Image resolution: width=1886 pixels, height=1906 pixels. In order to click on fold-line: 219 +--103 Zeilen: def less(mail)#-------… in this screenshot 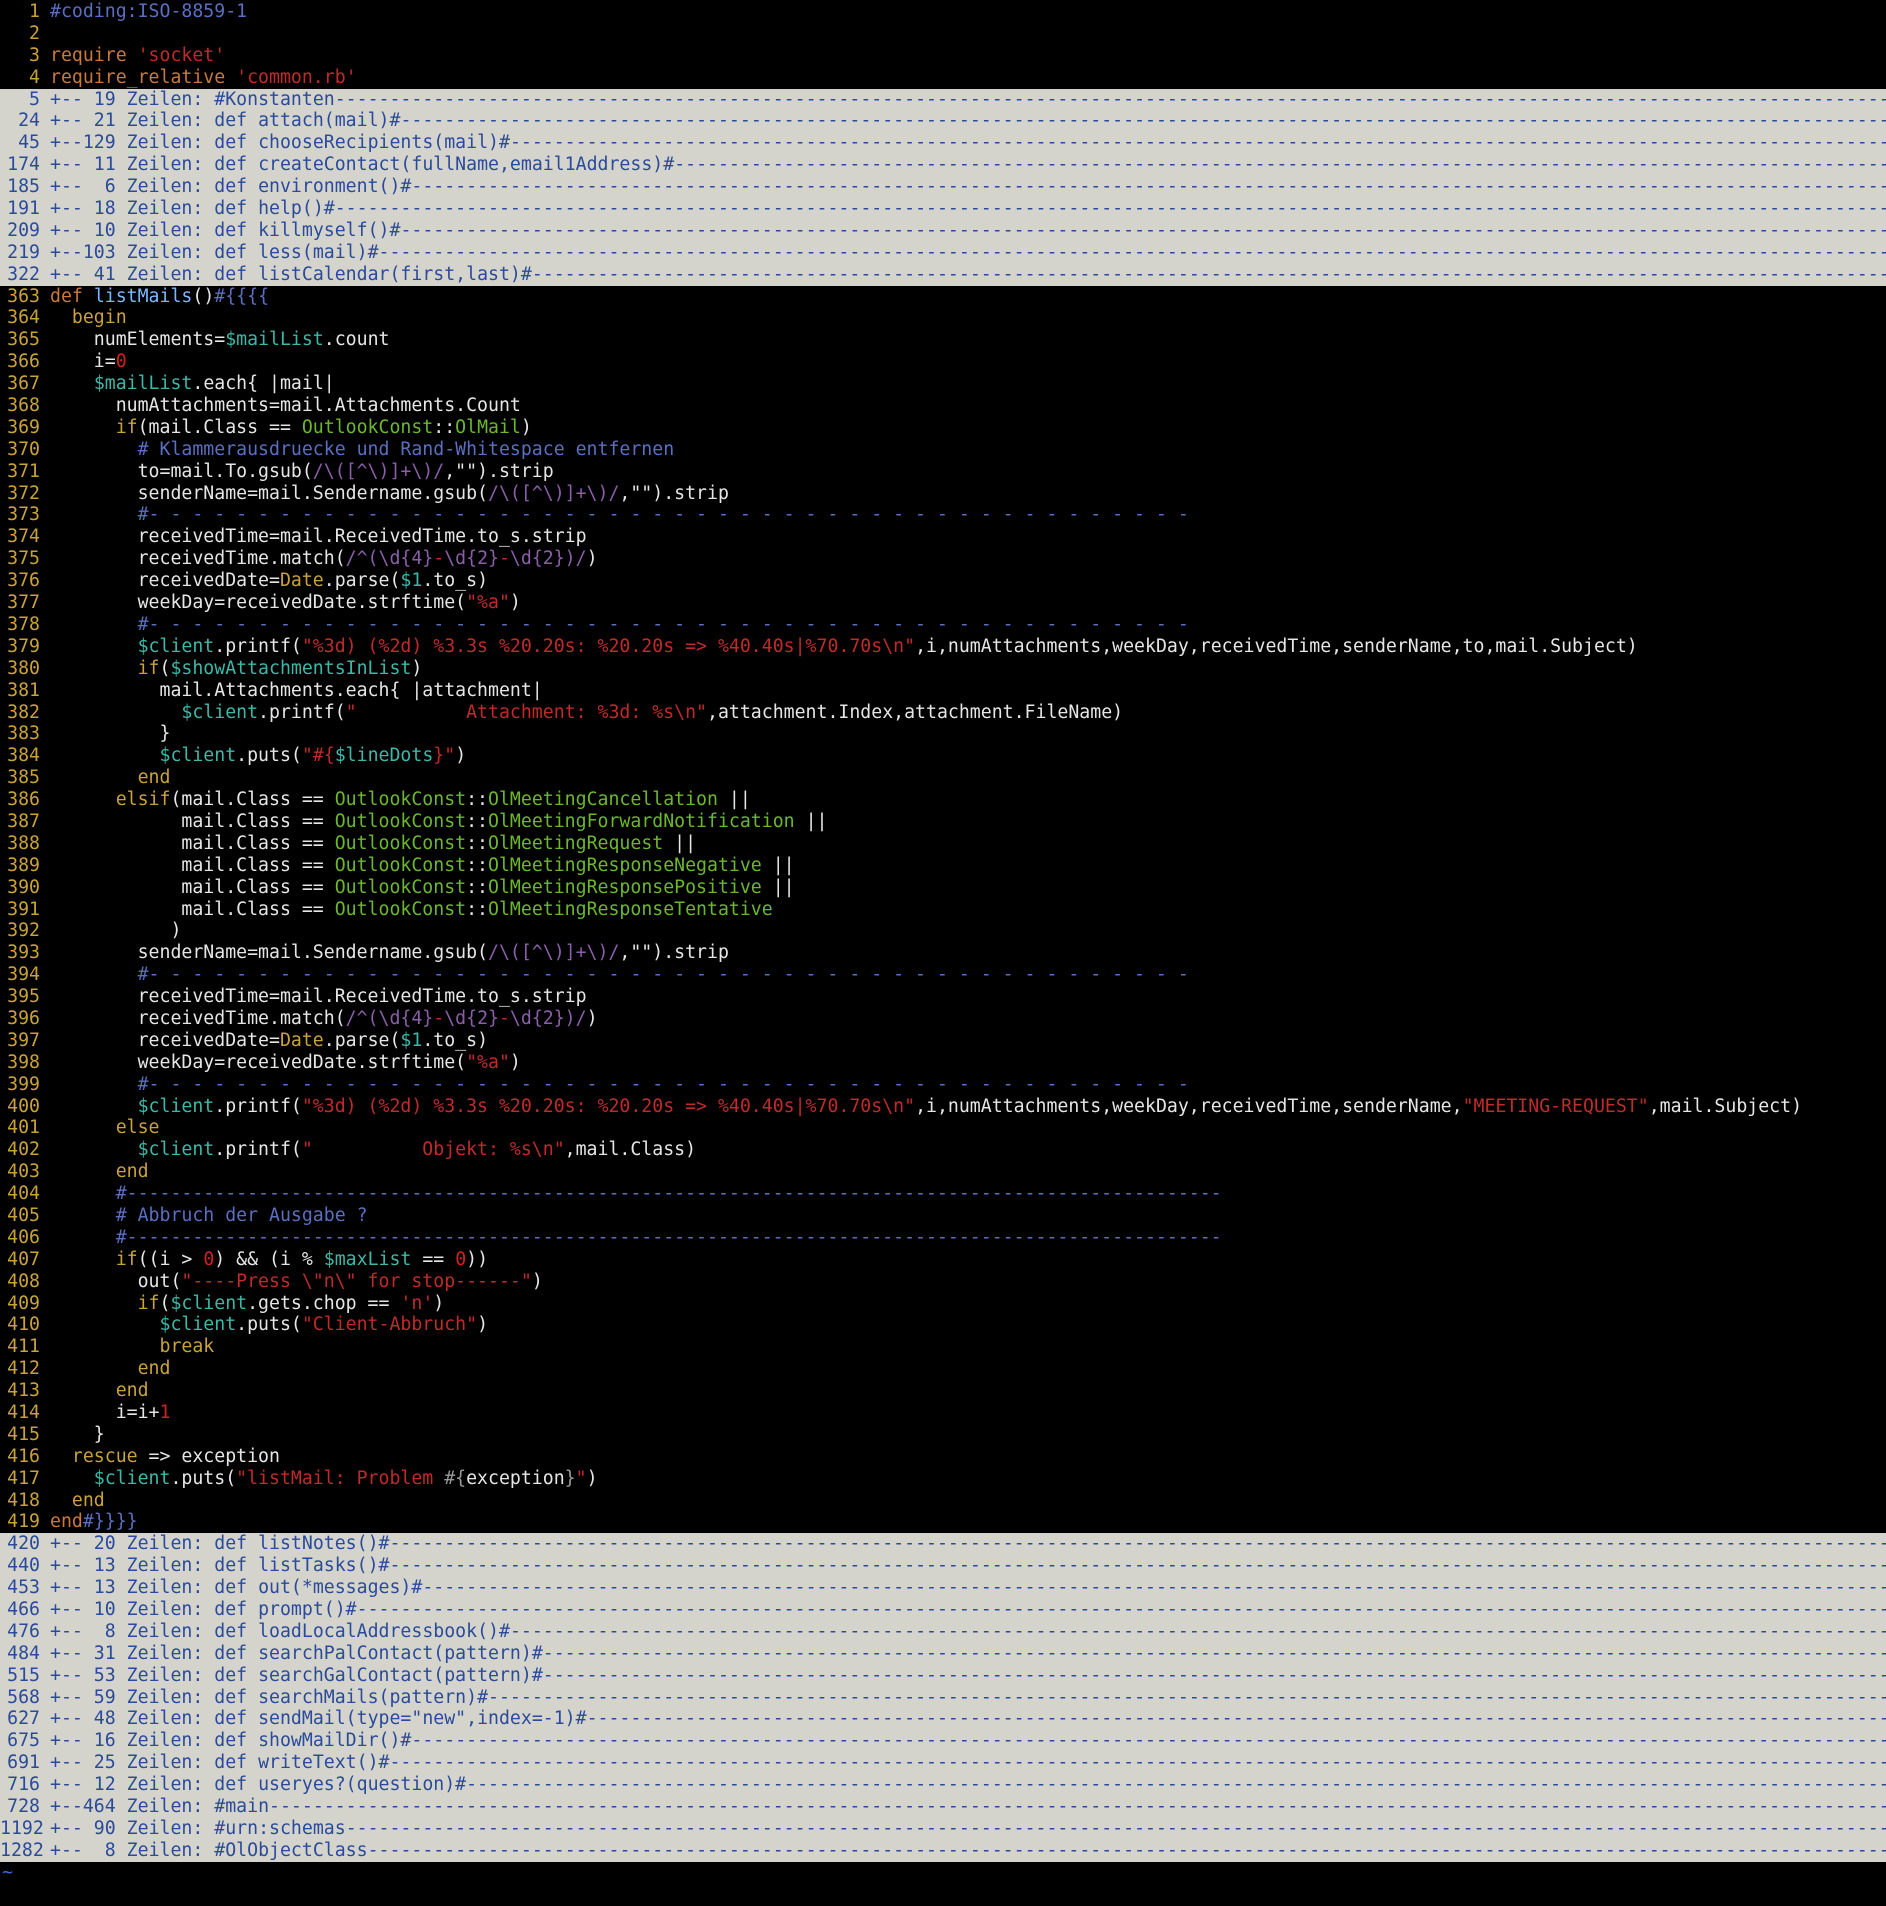, I will do `click(943, 252)`.